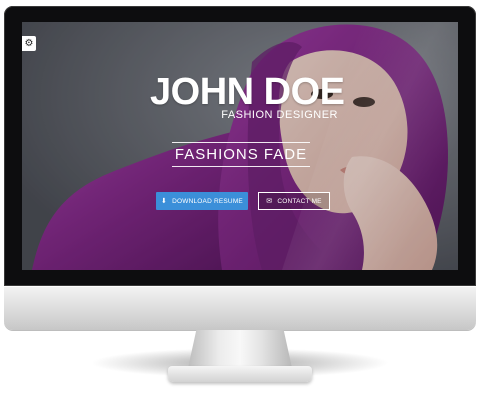  I want to click on tagline-divider-bottom, so click(241, 166).